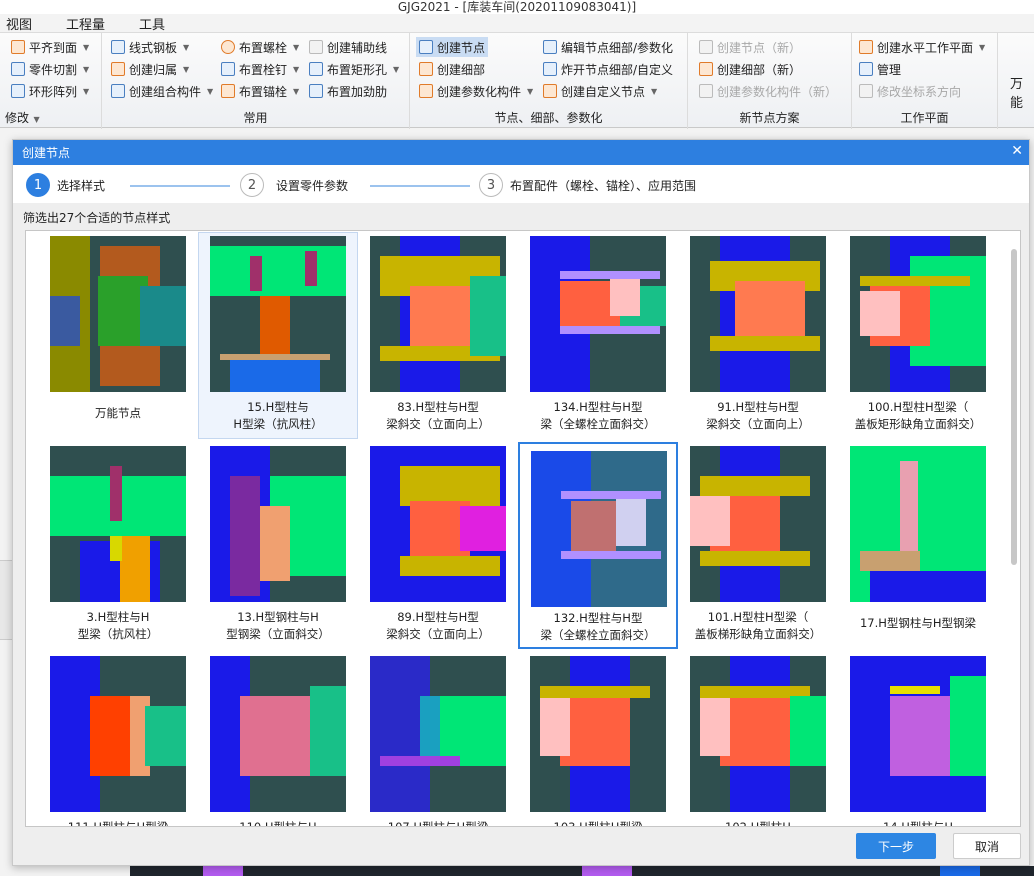  Describe the element at coordinates (118, 739) in the screenshot. I see `node-style-item: 111.H型柱与H型梁` at that location.